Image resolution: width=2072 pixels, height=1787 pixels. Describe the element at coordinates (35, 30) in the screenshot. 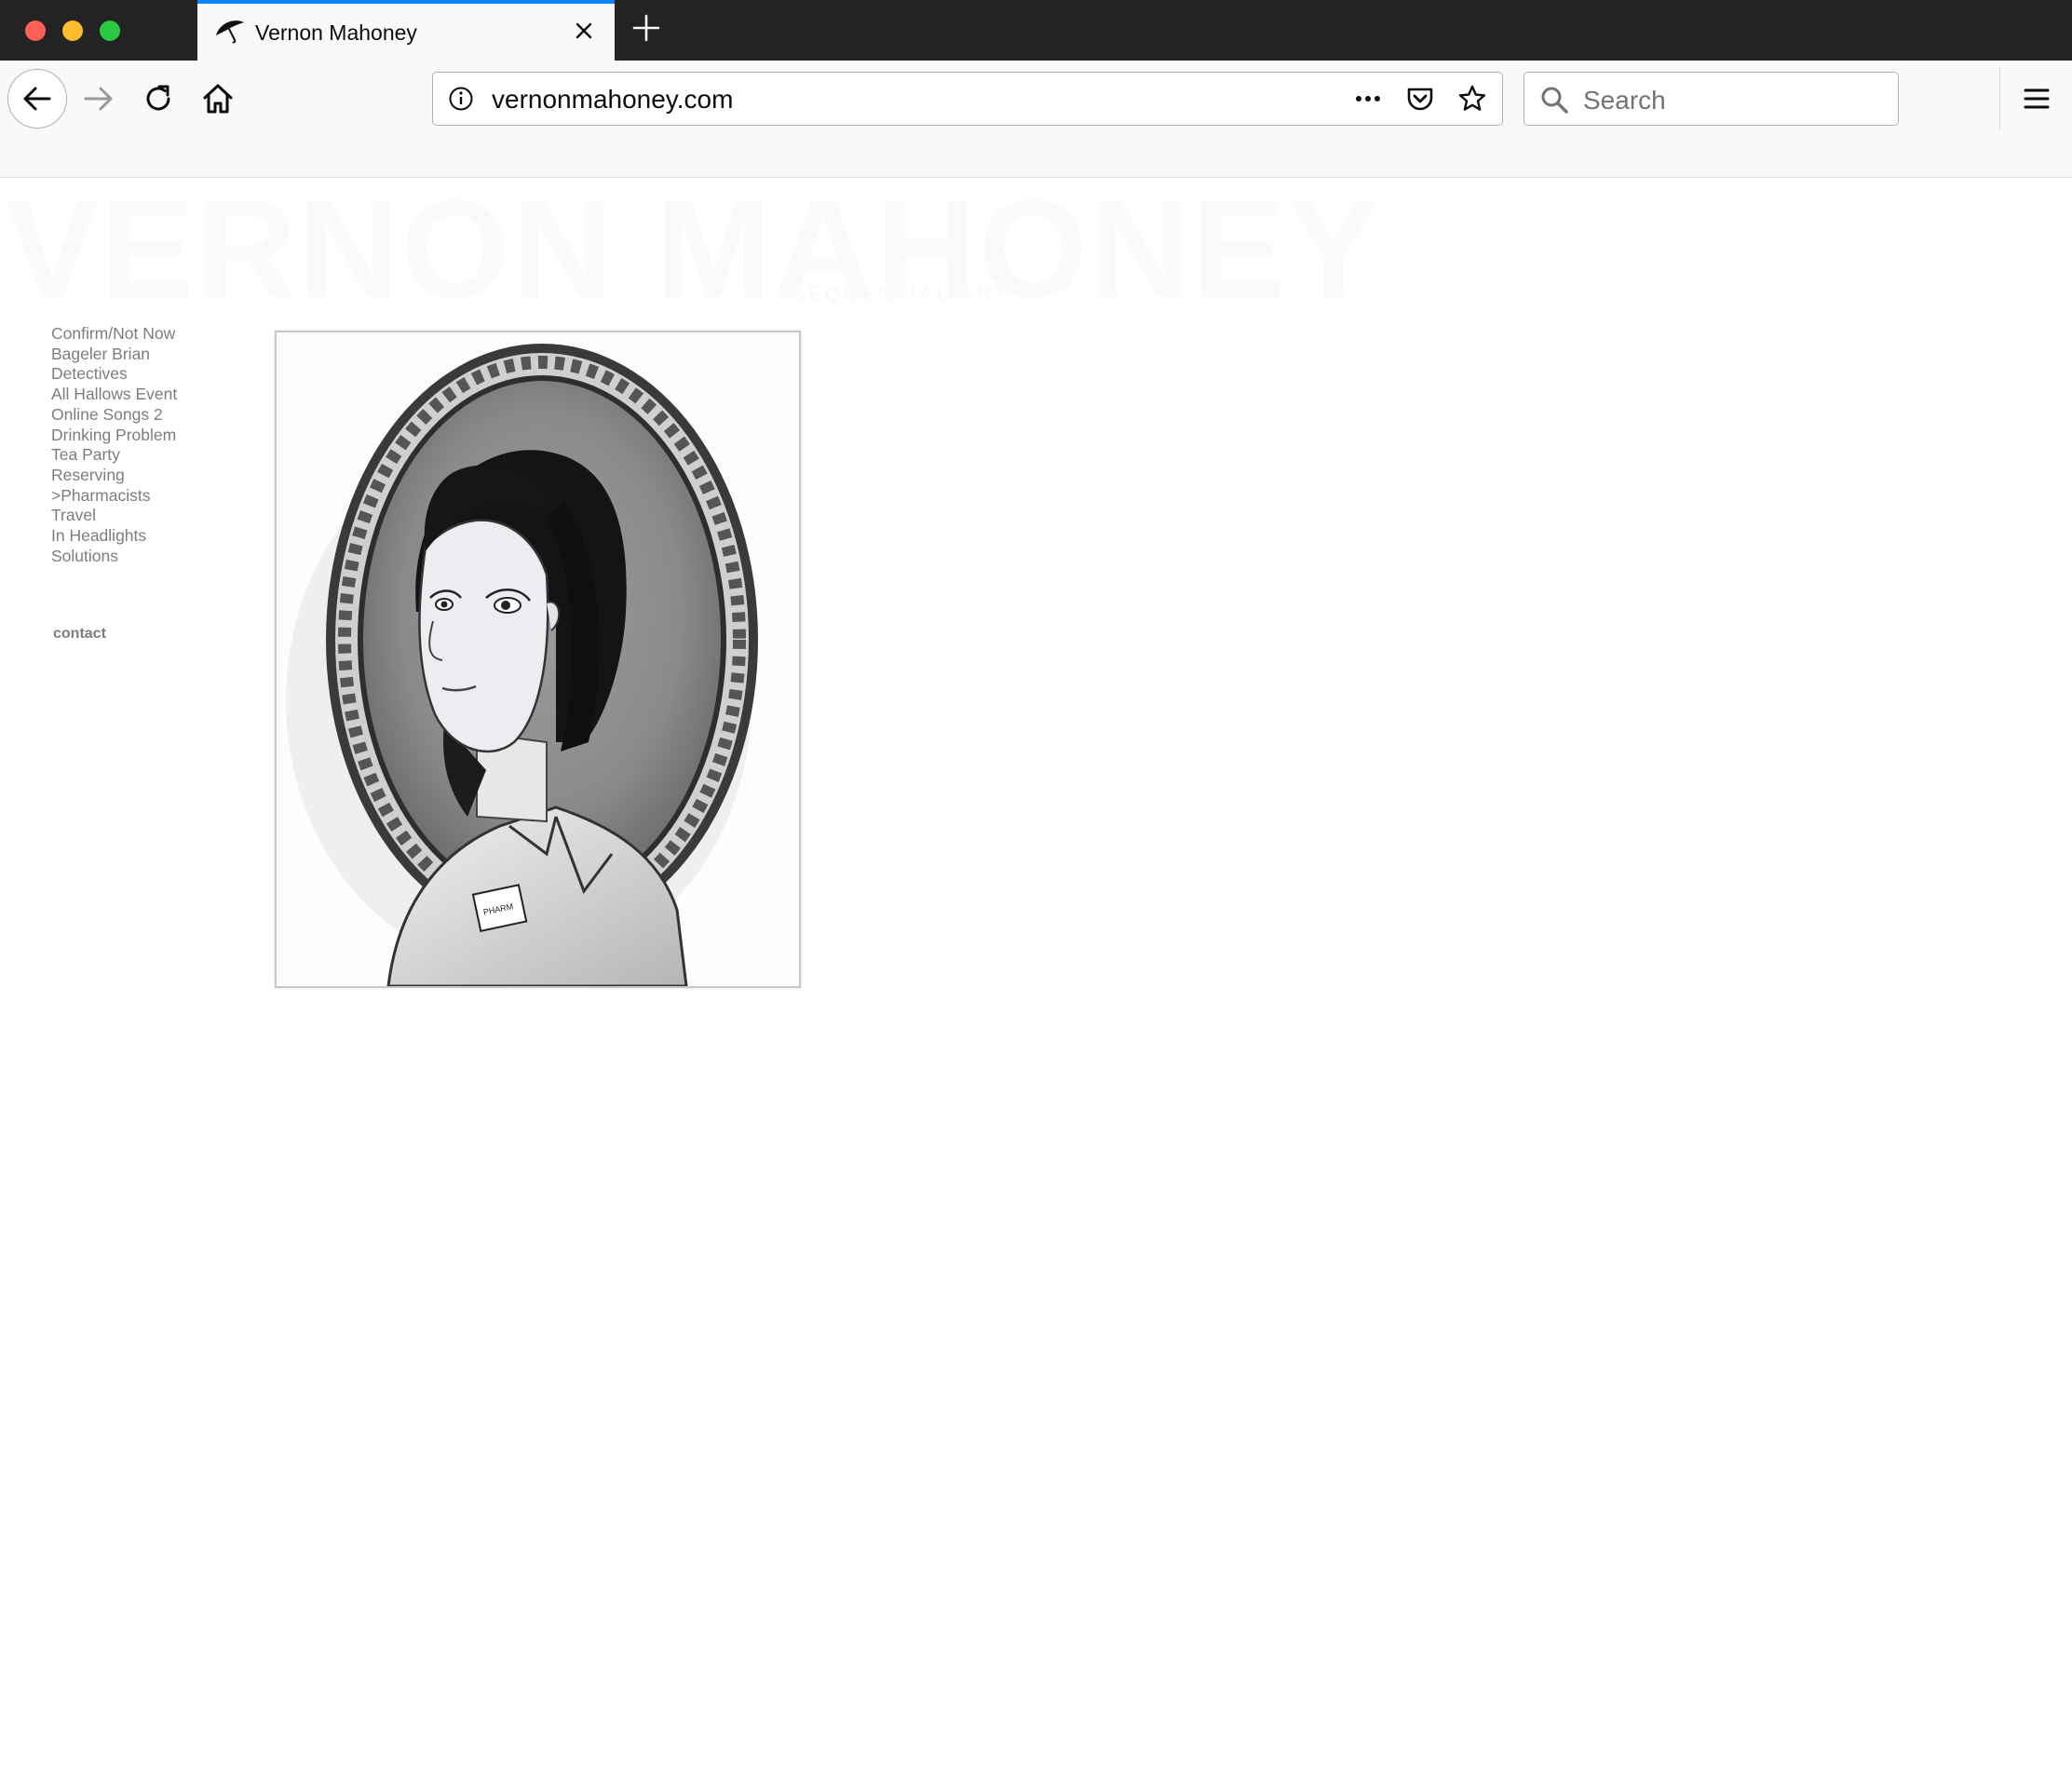

I see `close-window-button` at that location.